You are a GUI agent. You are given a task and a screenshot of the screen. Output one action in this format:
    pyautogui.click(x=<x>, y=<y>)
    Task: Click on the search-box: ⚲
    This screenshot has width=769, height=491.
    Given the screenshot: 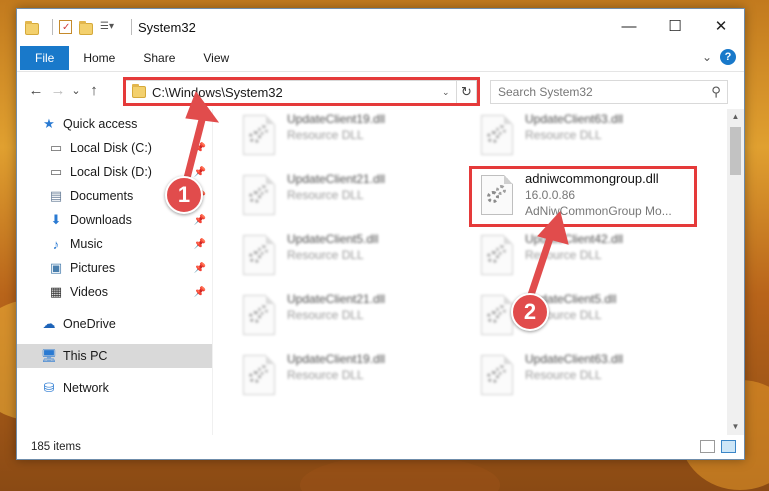 What is the action you would take?
    pyautogui.click(x=609, y=92)
    